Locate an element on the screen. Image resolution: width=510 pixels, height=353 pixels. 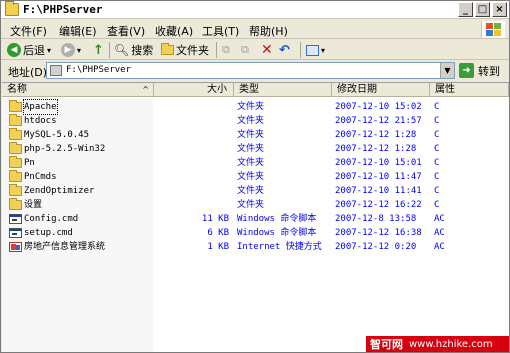
minimize-button: _ is located at coordinates (465, 9).